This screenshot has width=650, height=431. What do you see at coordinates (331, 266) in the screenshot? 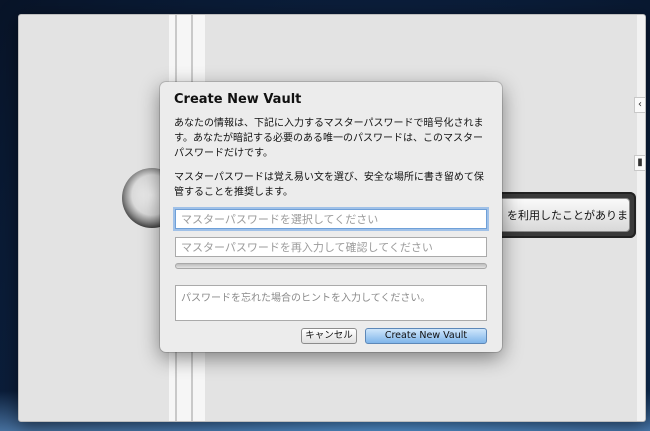
I see `password-strength-meter` at bounding box center [331, 266].